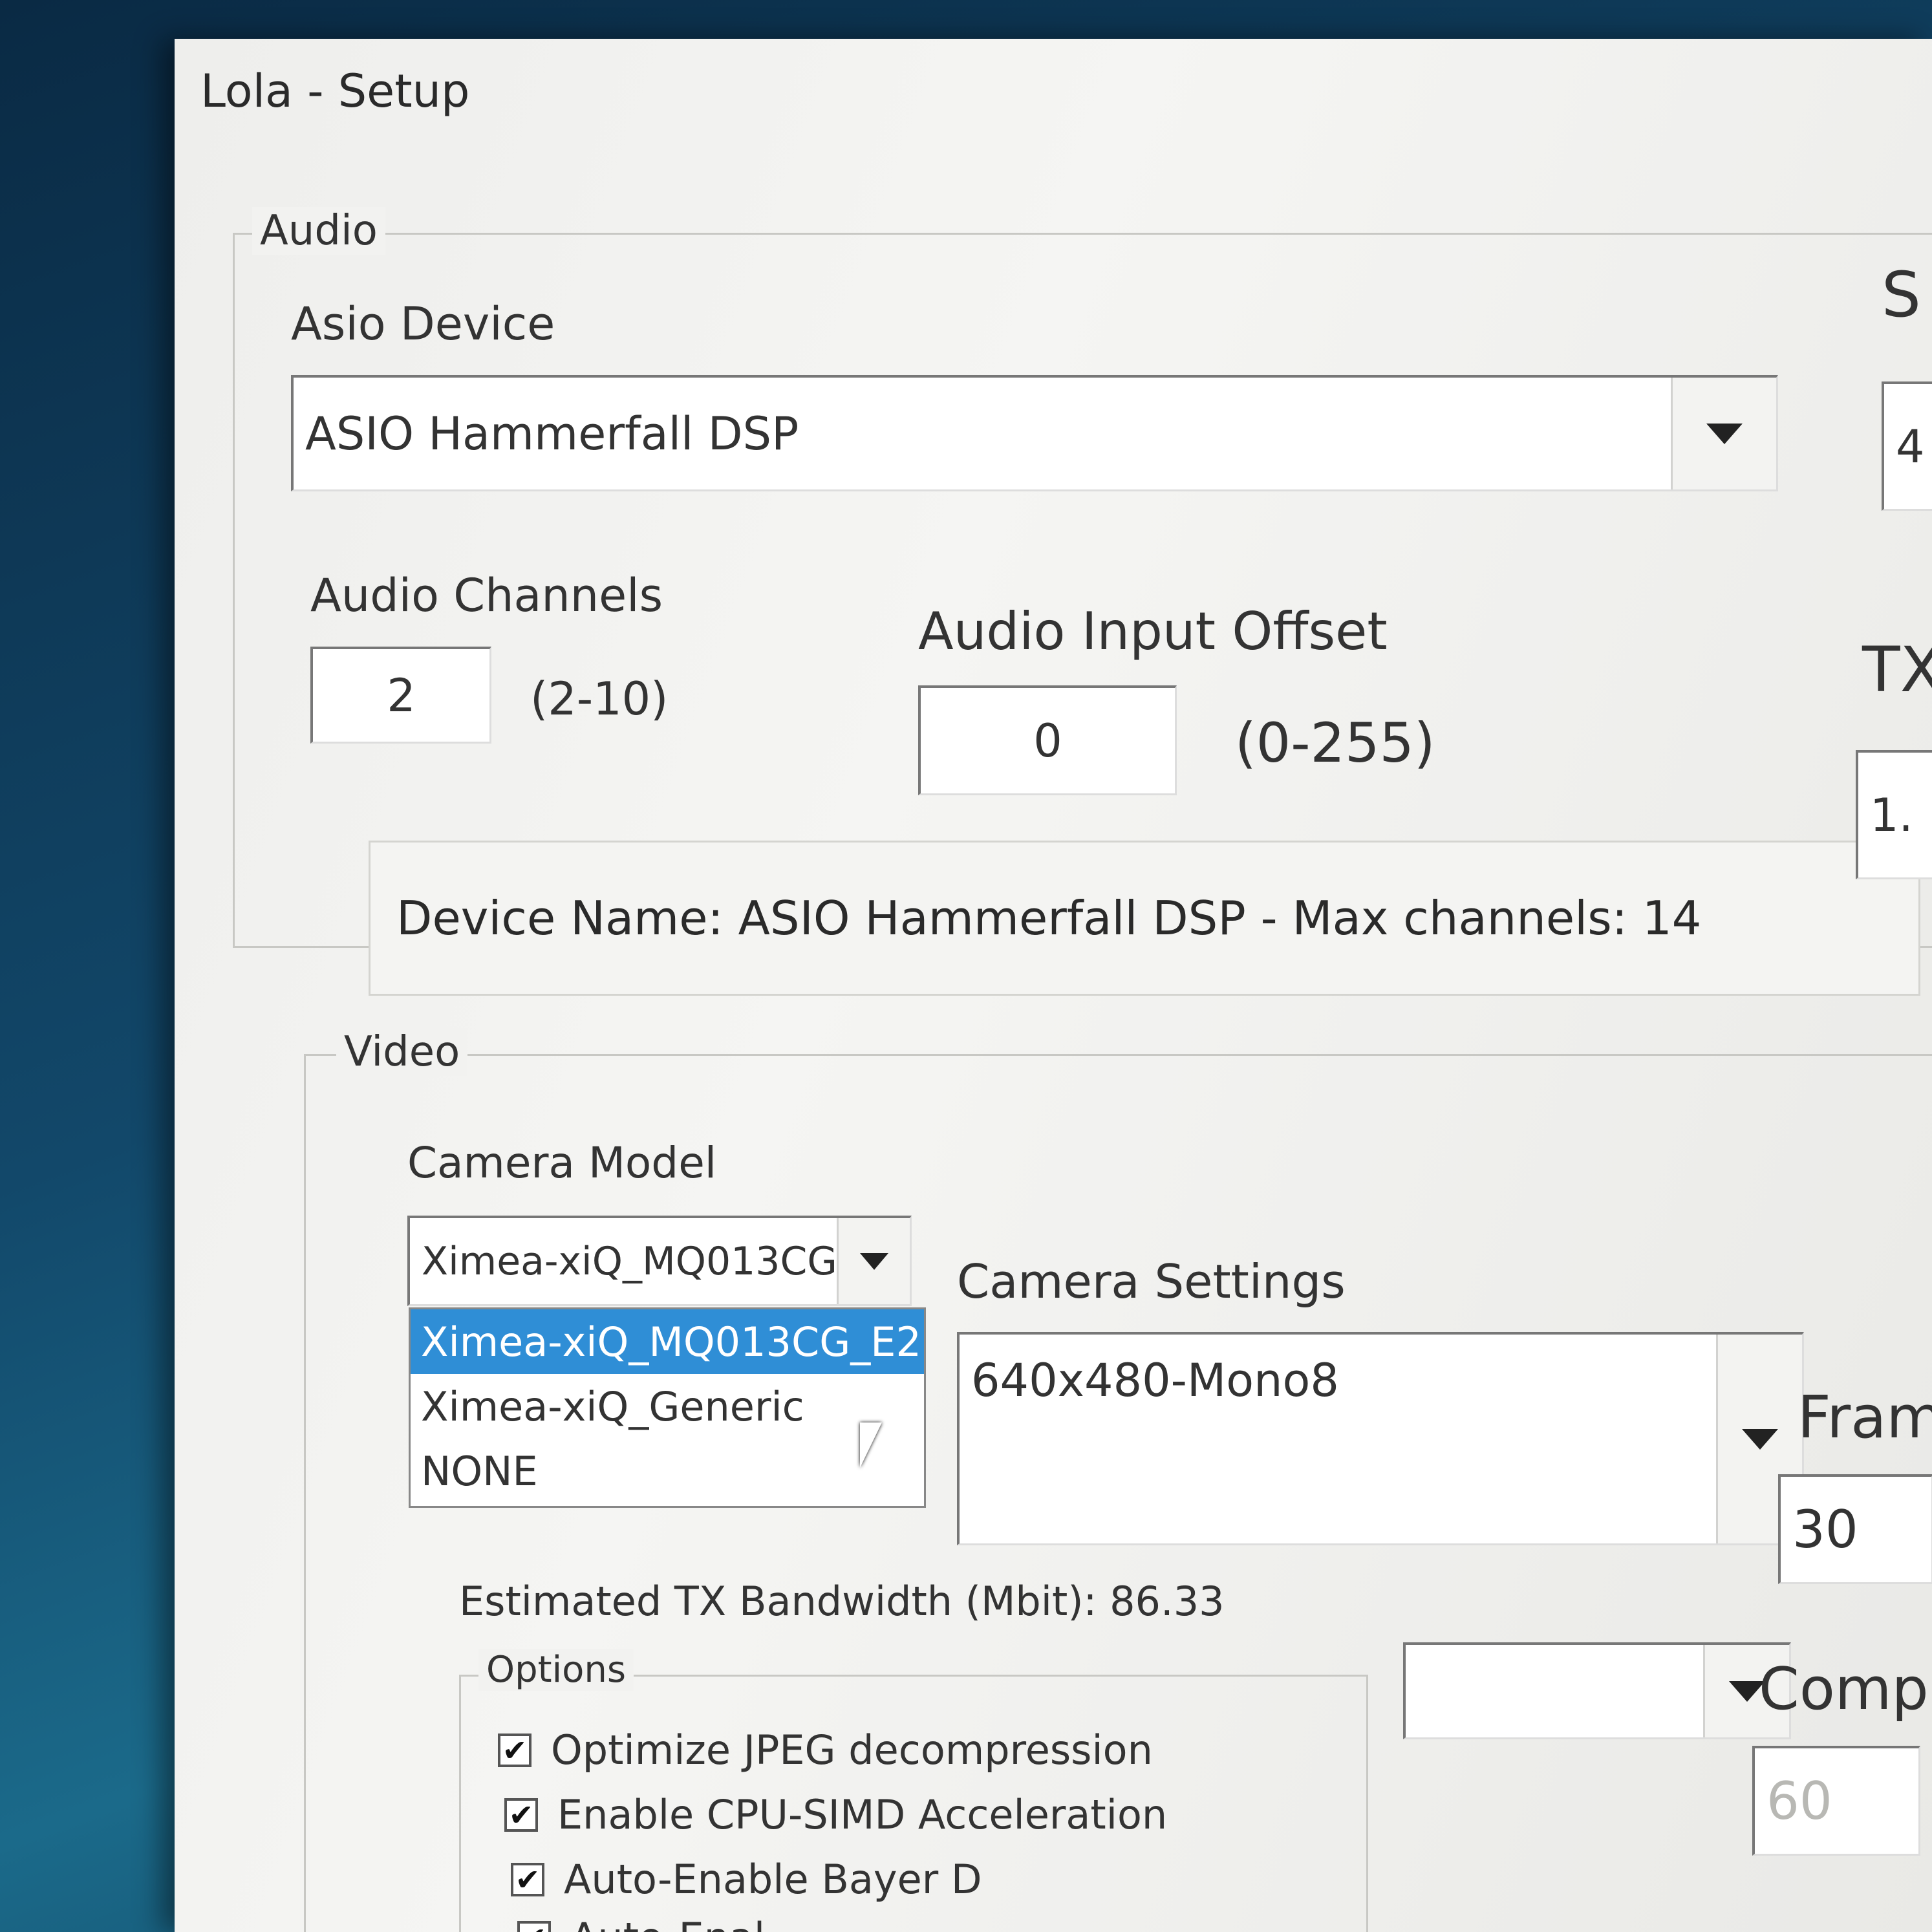 This screenshot has height=1932, width=1932. Describe the element at coordinates (1034, 433) in the screenshot. I see `asio-device-select: ASIO Hammerfall DSP` at that location.